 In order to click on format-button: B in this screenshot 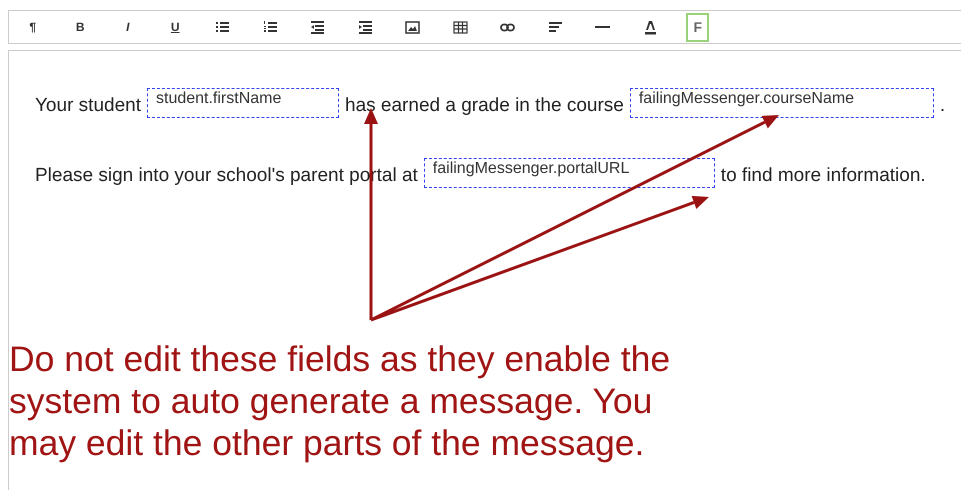, I will do `click(80, 27)`.